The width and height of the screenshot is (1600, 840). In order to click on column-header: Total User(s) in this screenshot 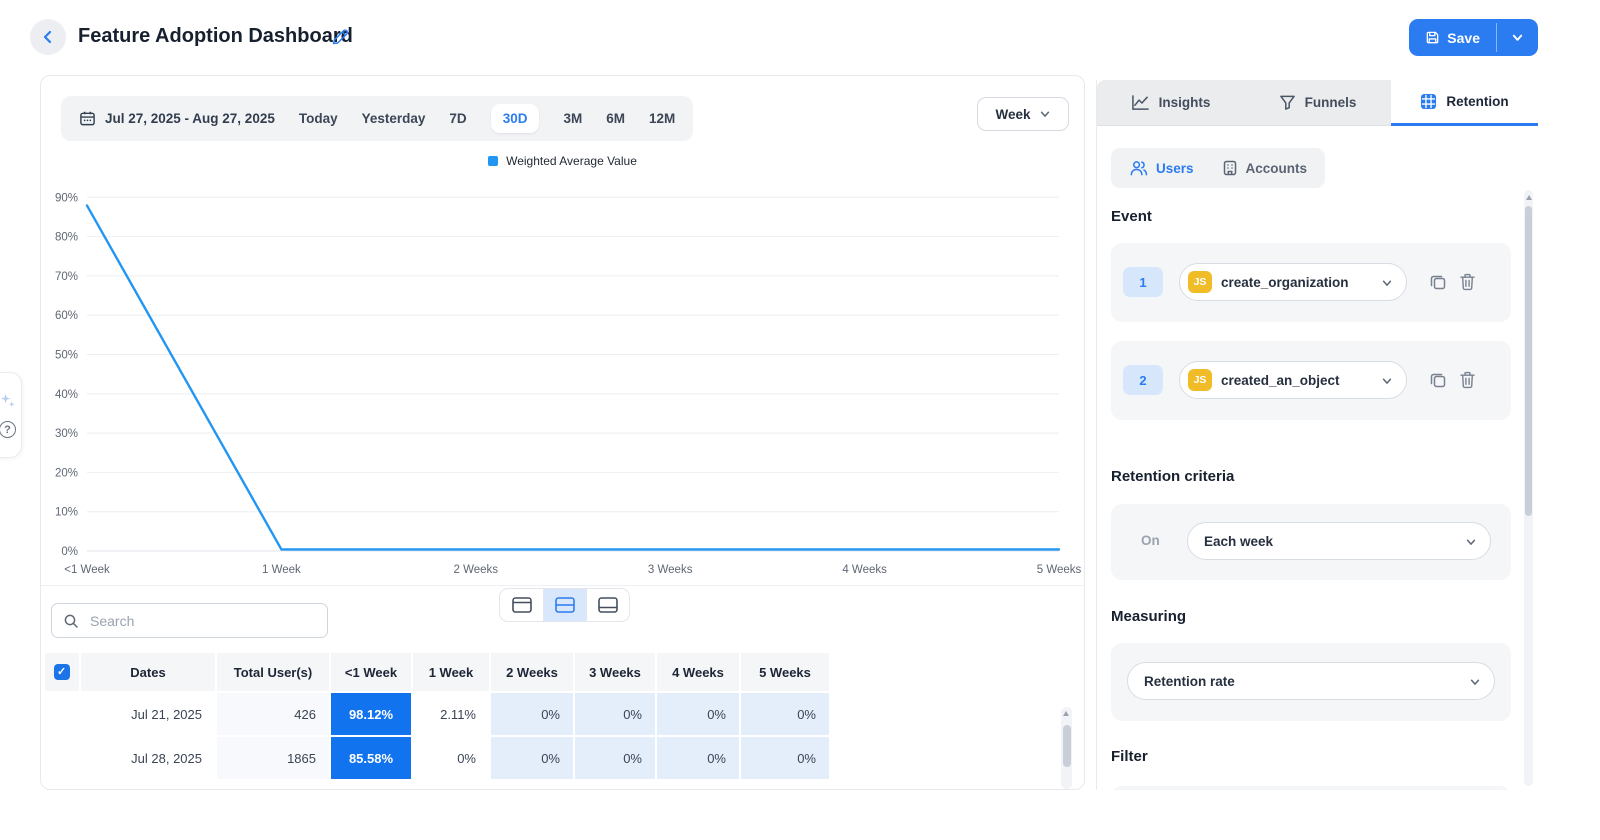, I will do `click(274, 673)`.